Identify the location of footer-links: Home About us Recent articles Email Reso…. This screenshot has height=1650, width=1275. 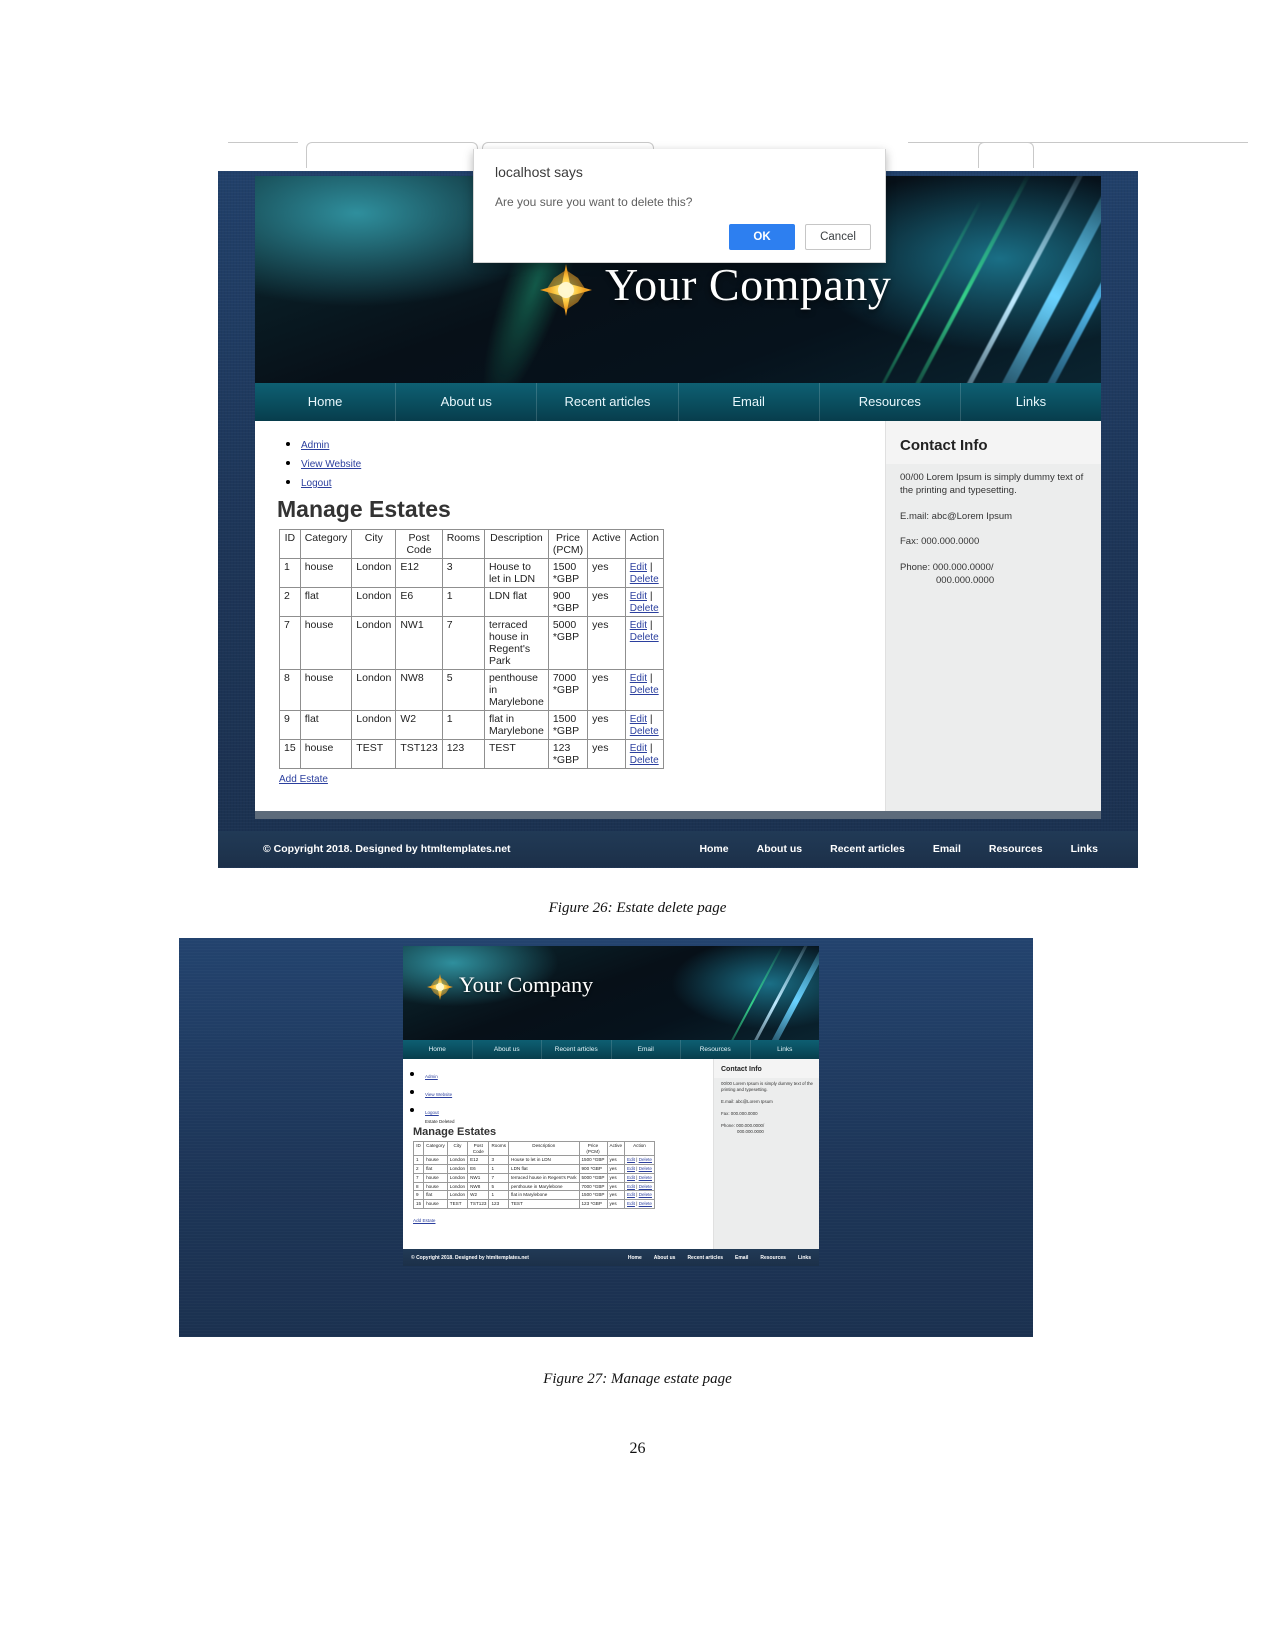
(898, 849).